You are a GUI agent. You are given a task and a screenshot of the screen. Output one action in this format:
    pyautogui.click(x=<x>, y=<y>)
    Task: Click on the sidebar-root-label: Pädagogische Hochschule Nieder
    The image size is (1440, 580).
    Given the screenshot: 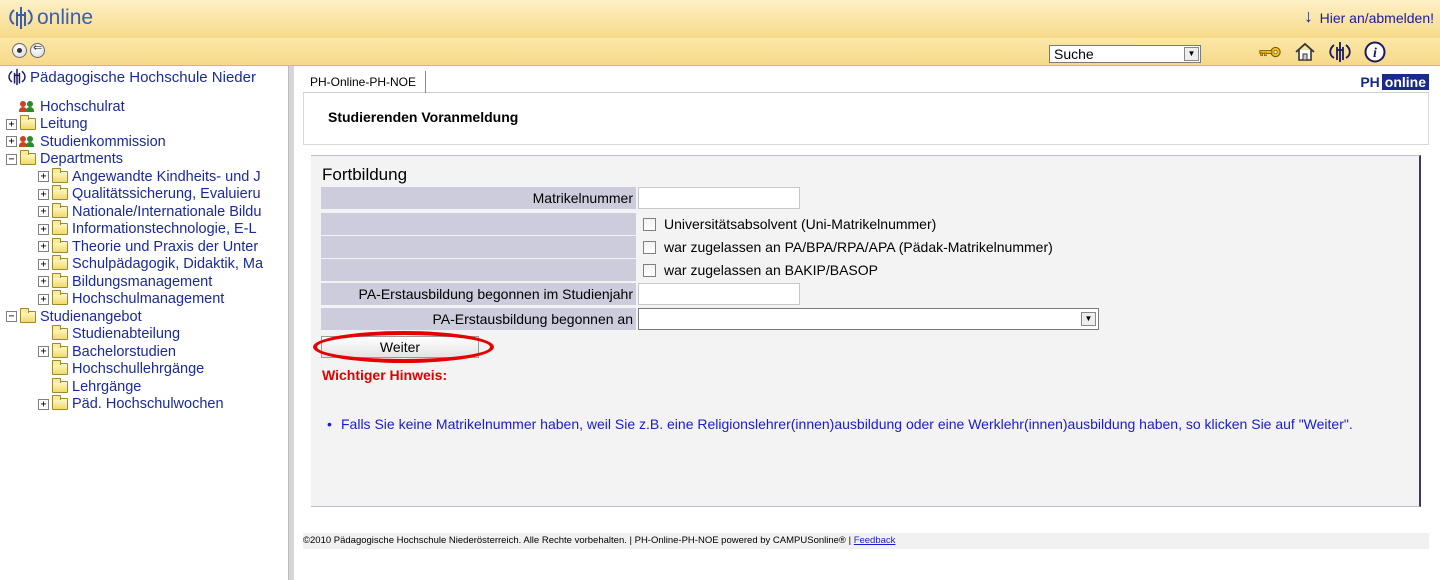 What is the action you would take?
    pyautogui.click(x=143, y=77)
    